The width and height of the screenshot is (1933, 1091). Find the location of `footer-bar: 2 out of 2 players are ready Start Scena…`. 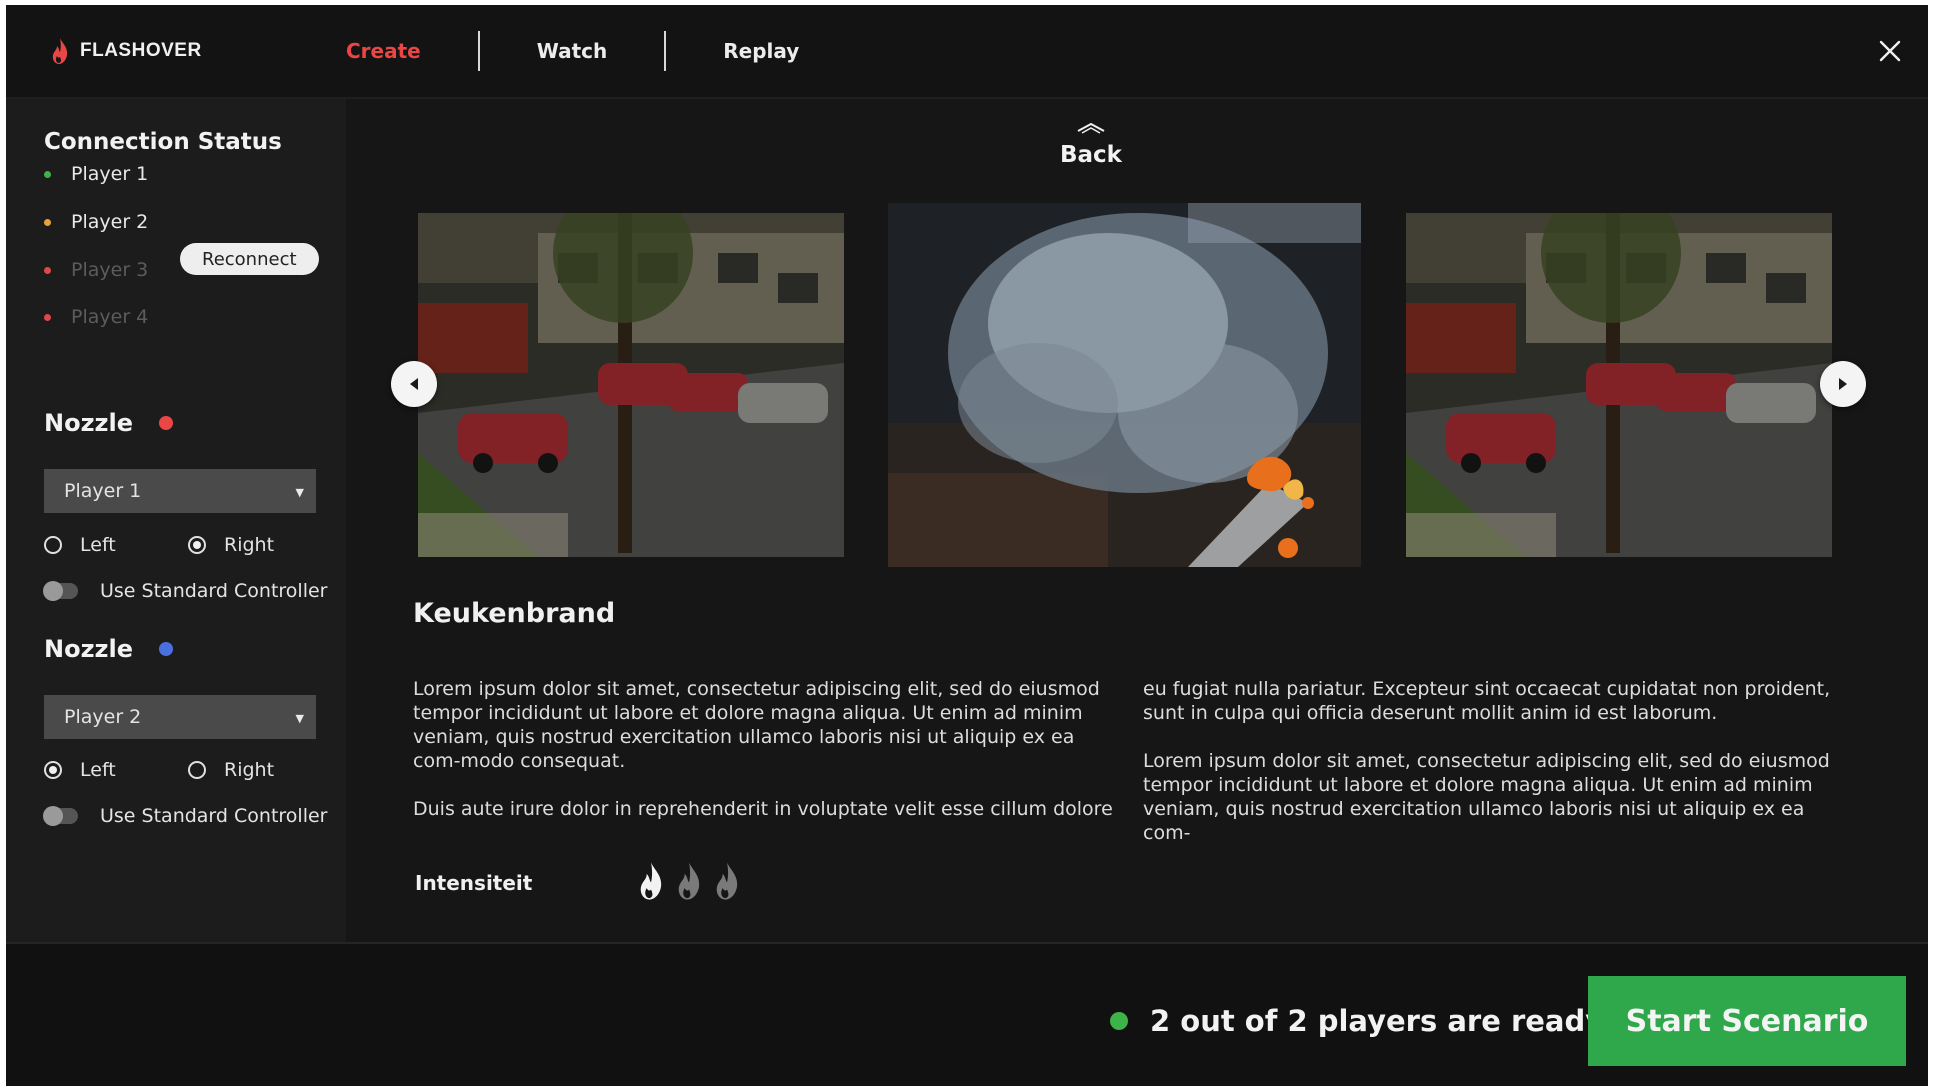

footer-bar: 2 out of 2 players are ready Start Scena… is located at coordinates (967, 1014).